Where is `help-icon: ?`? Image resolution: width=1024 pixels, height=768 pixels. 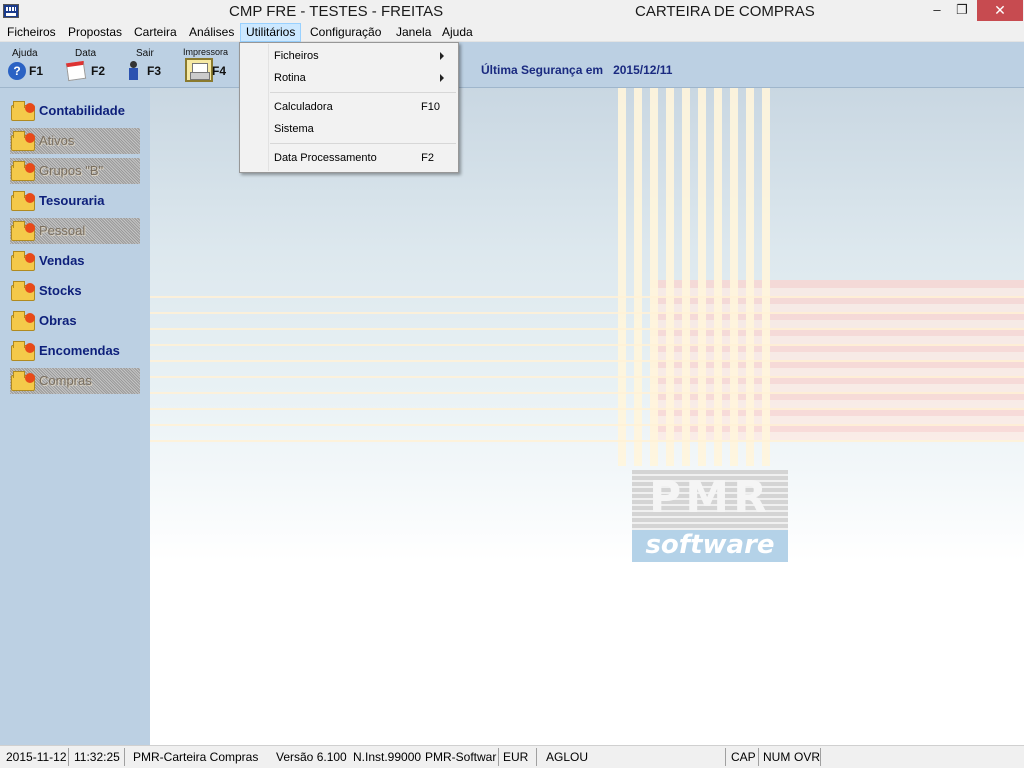
help-icon: ? is located at coordinates (17, 71).